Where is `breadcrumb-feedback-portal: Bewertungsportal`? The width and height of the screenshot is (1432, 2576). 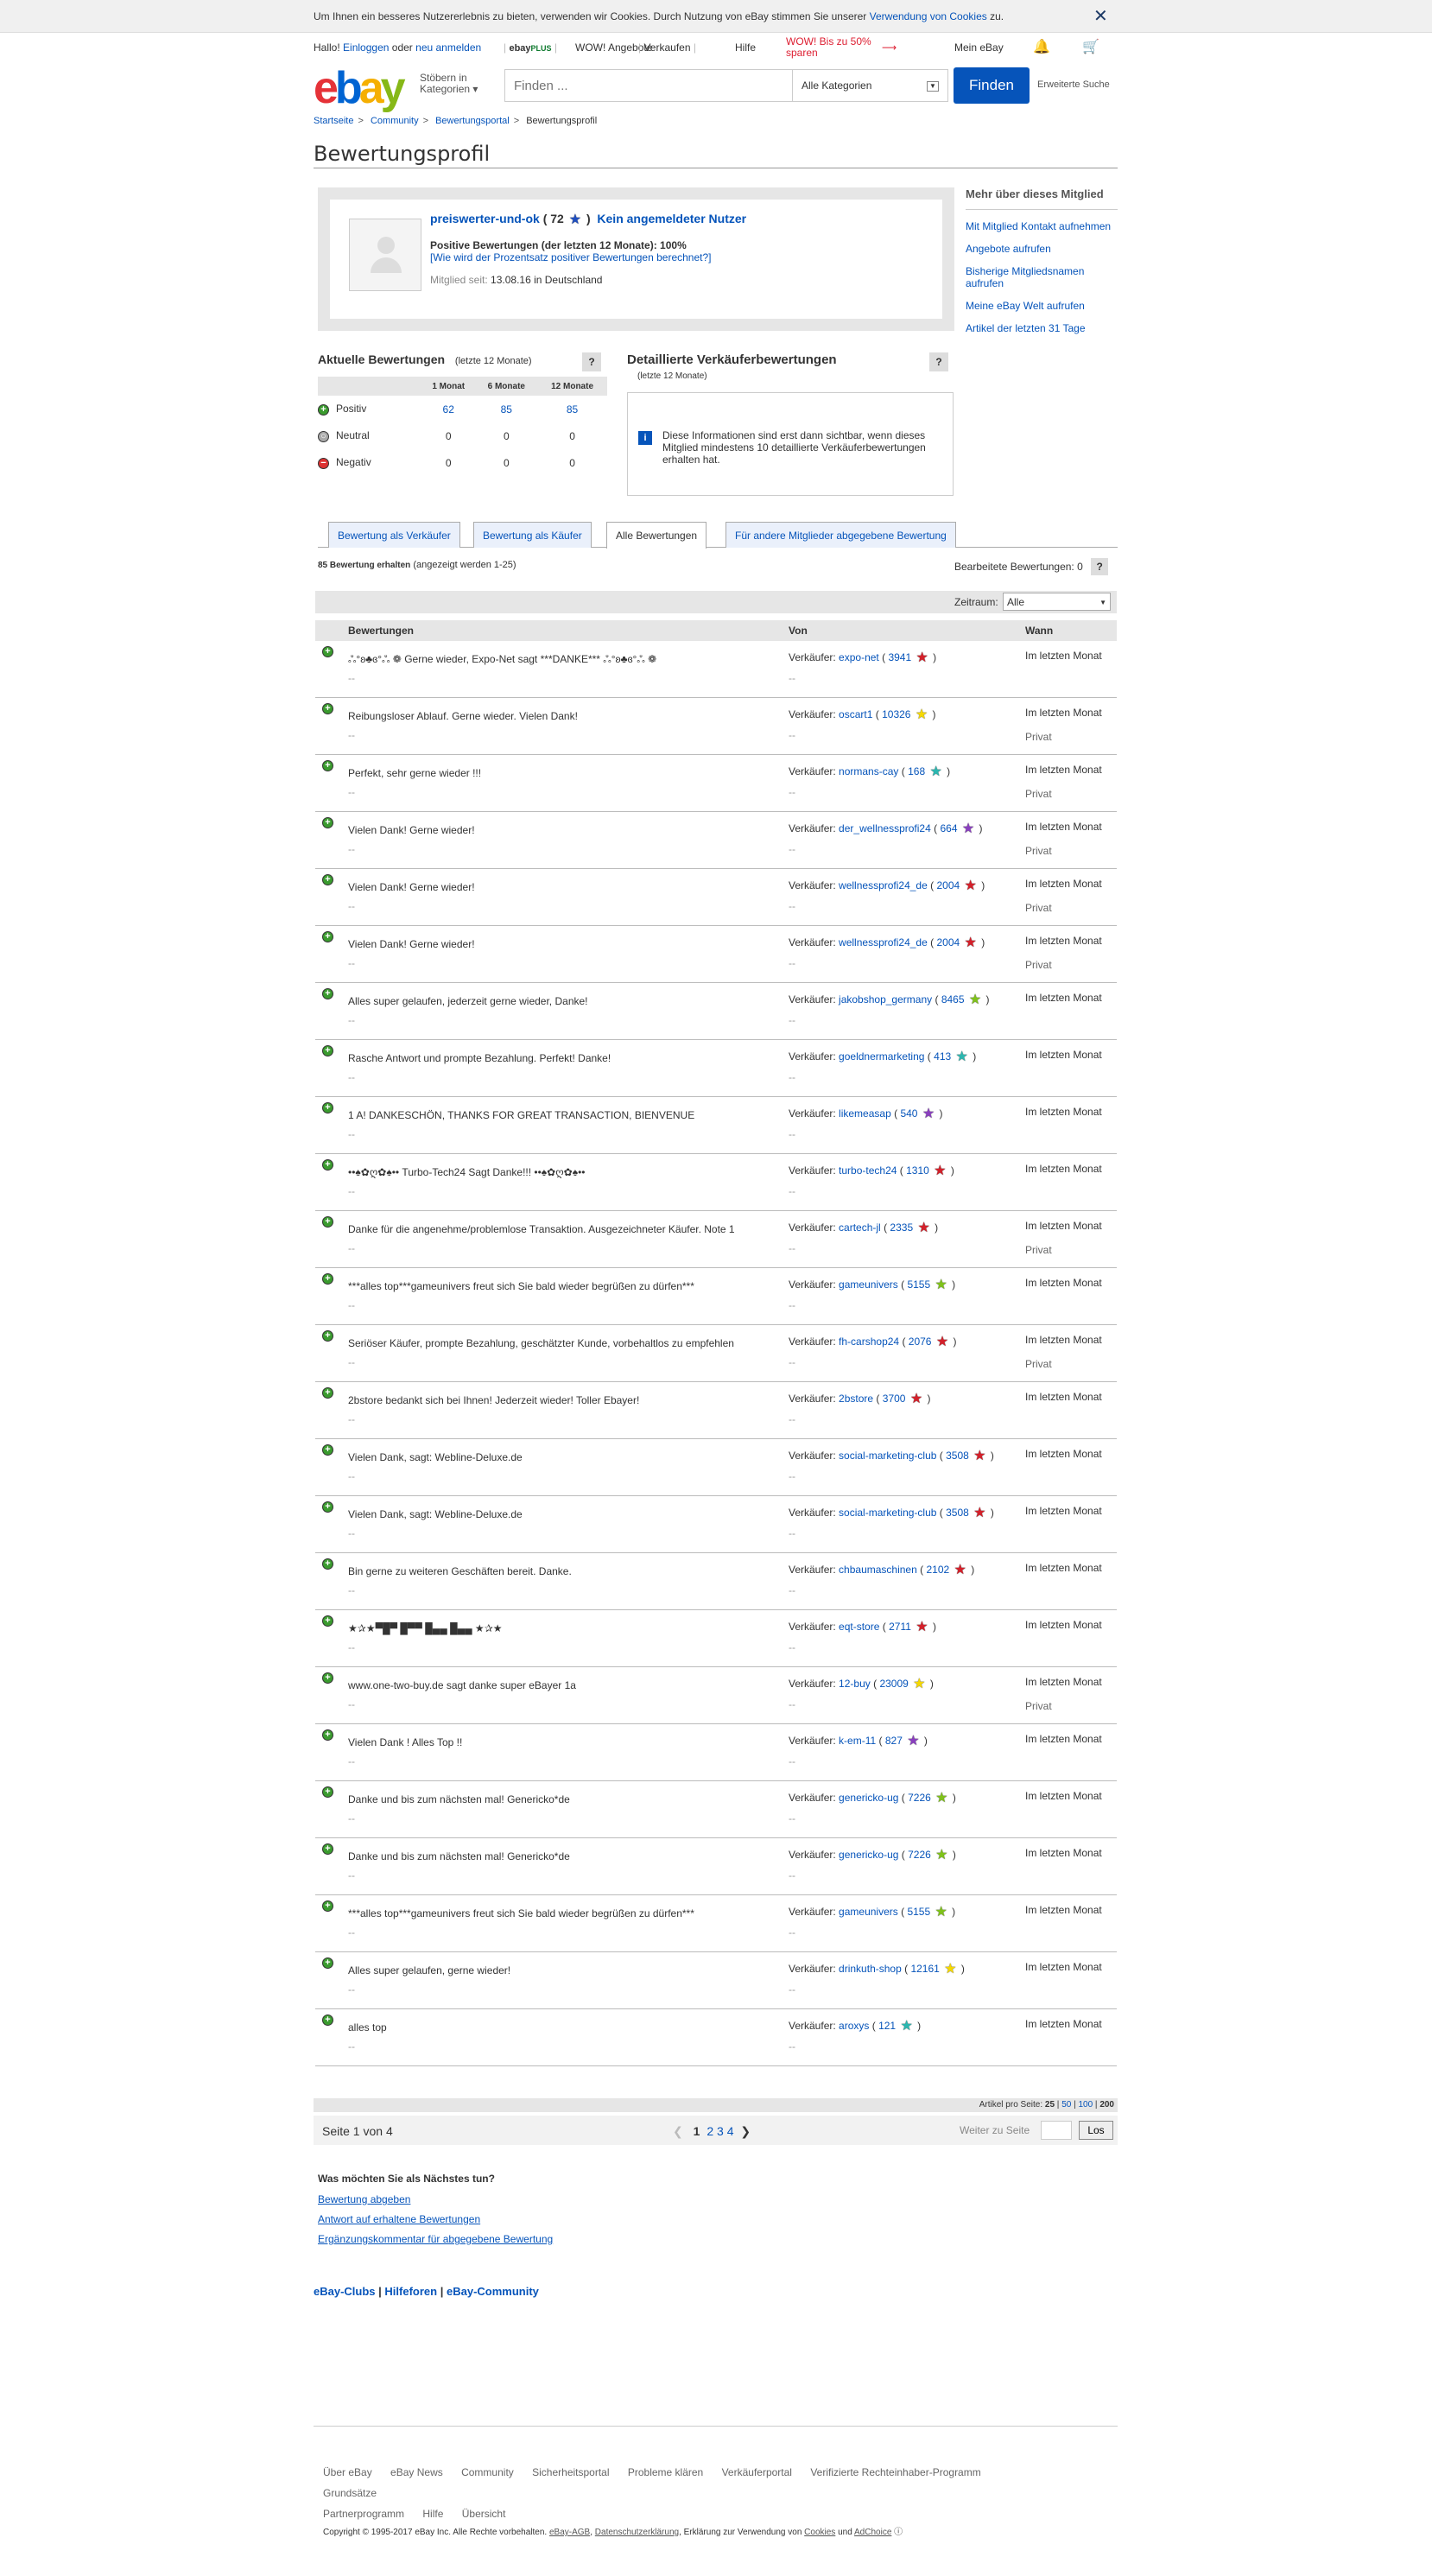
breadcrumb-feedback-portal: Bewertungsportal is located at coordinates (473, 121).